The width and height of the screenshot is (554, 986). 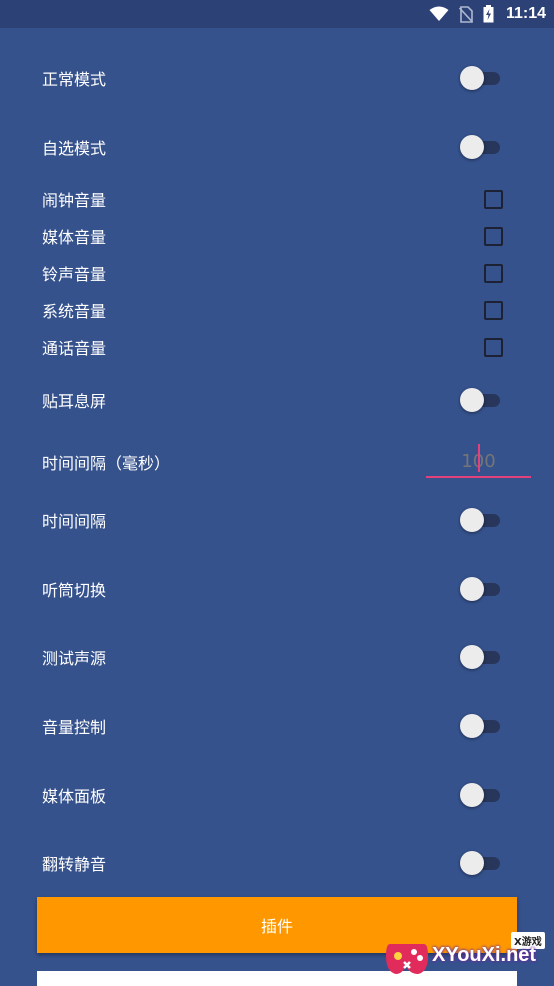 I want to click on normal-mode-switch, so click(x=481, y=78).